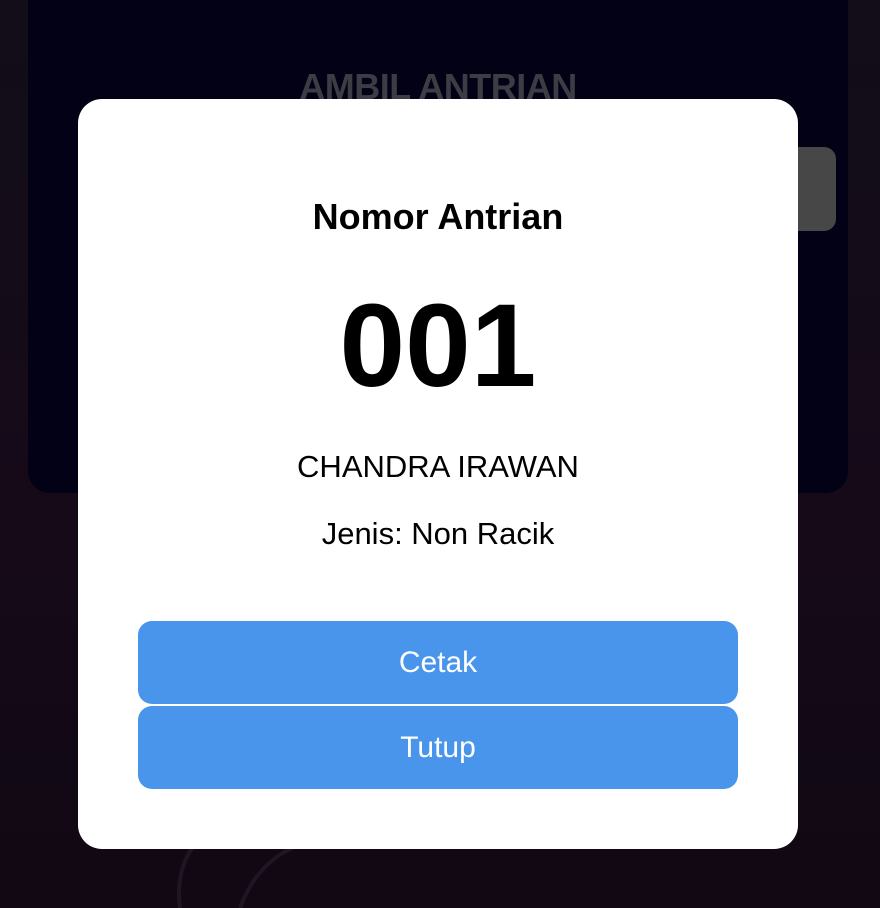 The width and height of the screenshot is (880, 908). What do you see at coordinates (438, 216) in the screenshot?
I see `dialog-title: Nomor Antrian` at bounding box center [438, 216].